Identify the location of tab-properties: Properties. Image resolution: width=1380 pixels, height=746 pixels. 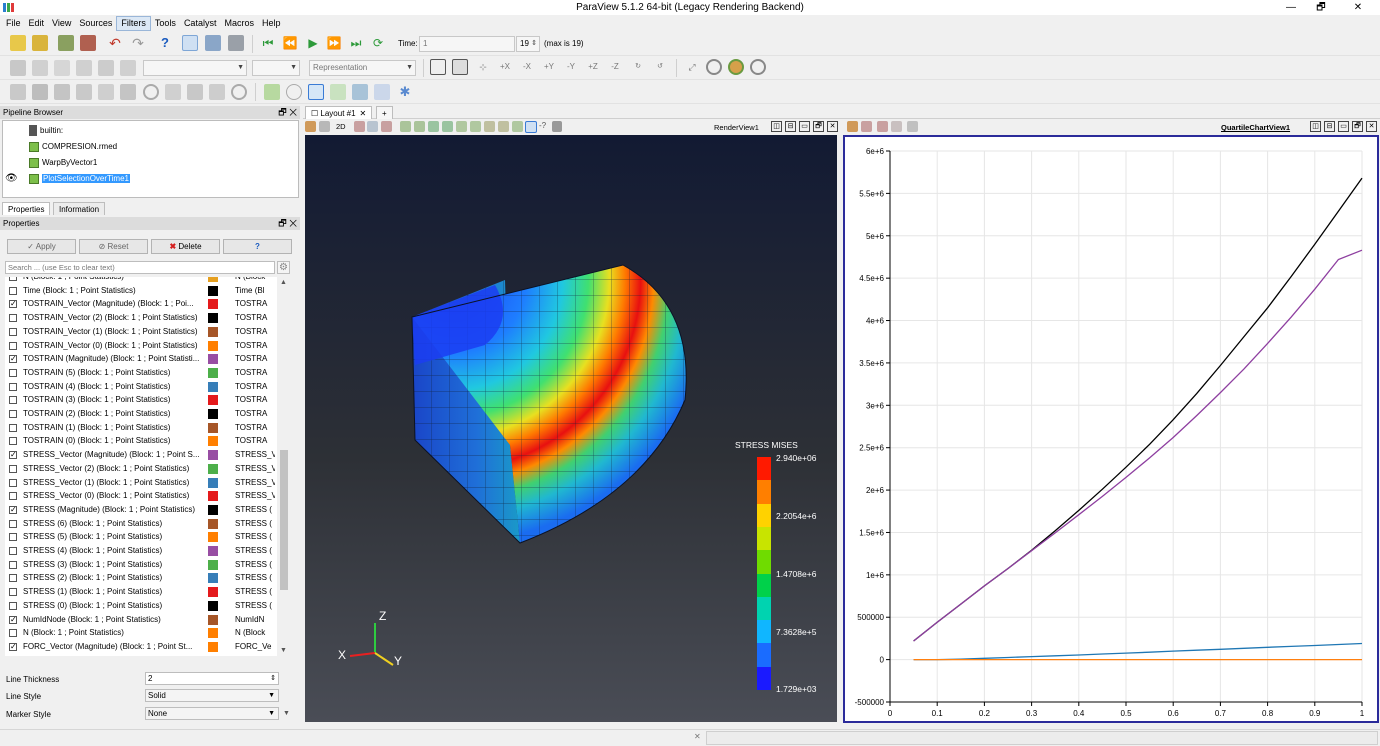
(26, 208).